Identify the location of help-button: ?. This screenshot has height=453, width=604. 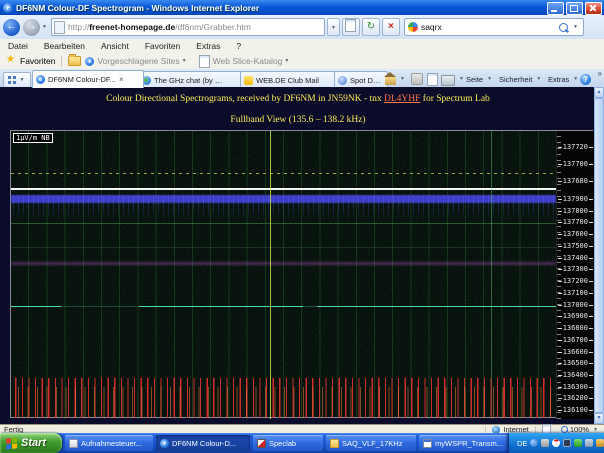
(585, 79).